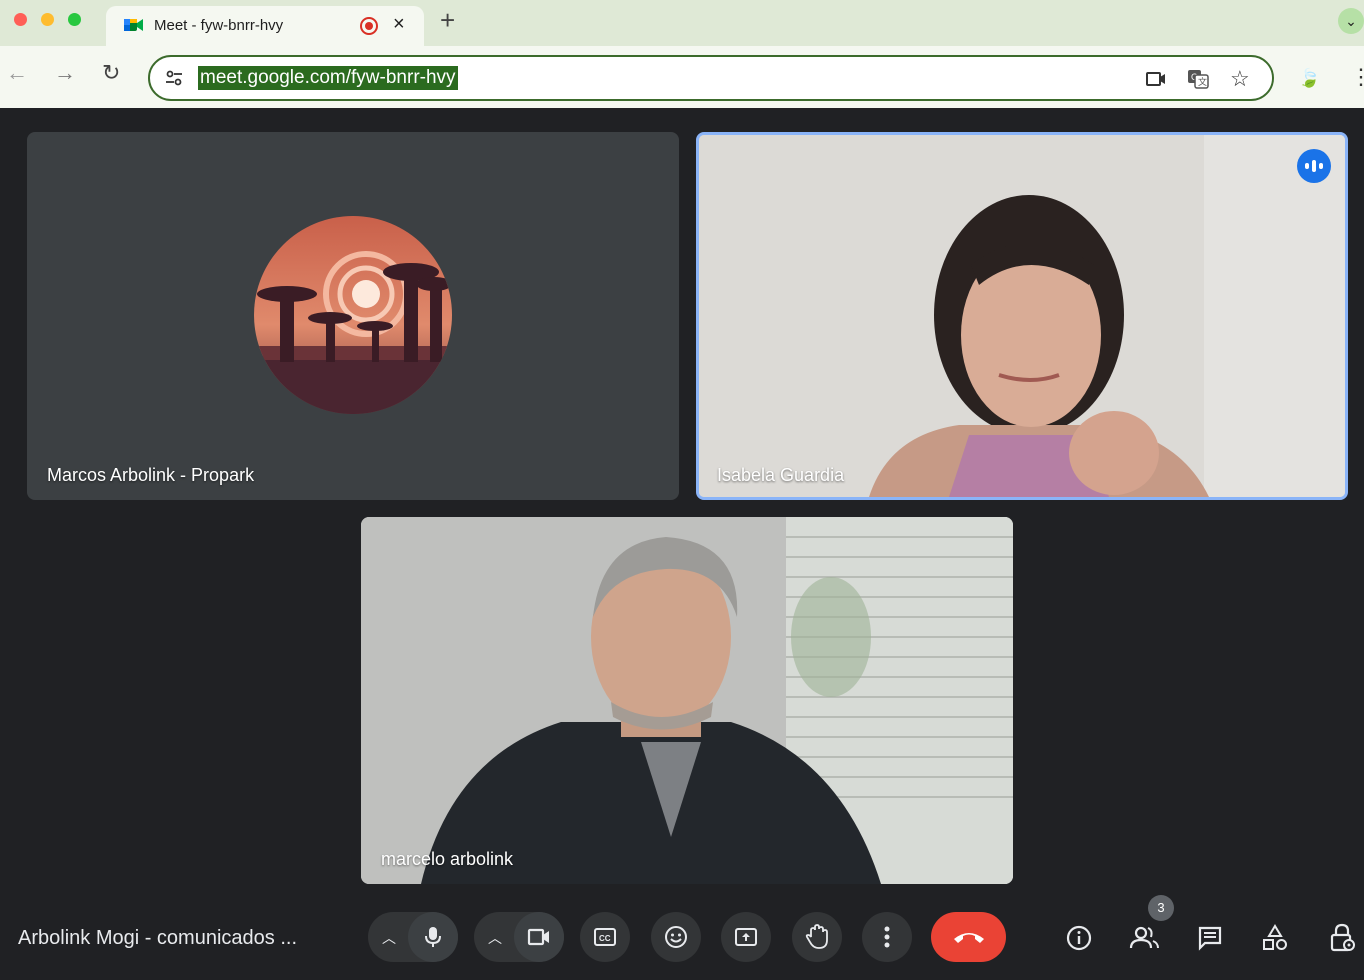  Describe the element at coordinates (74, 19) in the screenshot. I see `fullscreen-window-button` at that location.